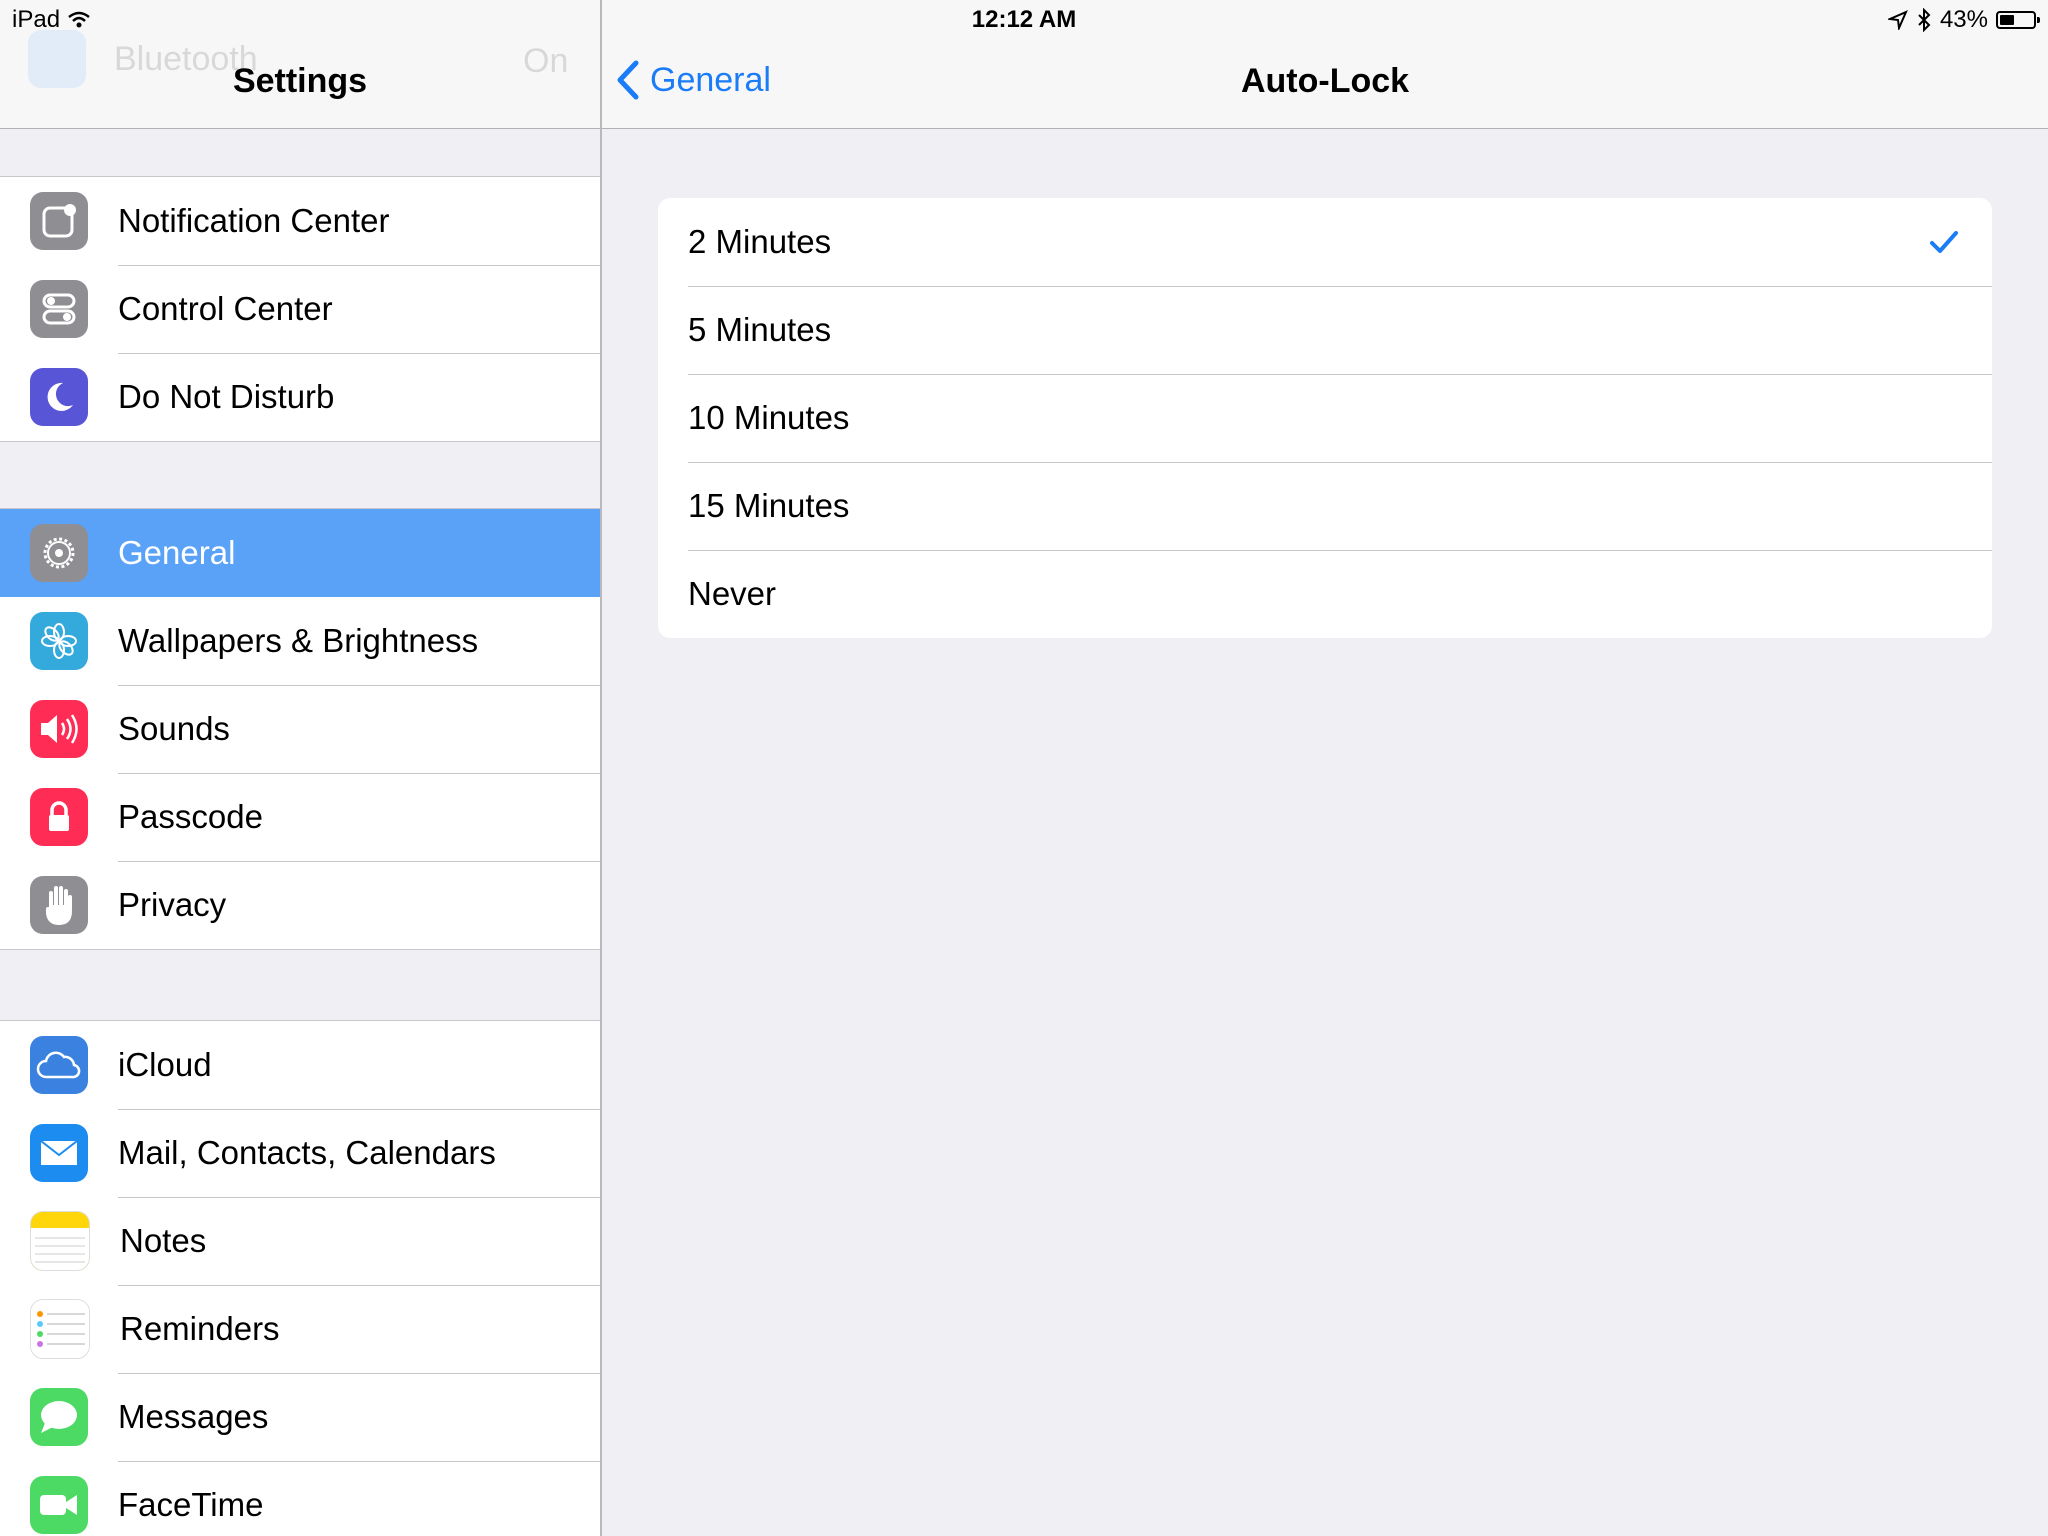  What do you see at coordinates (769, 505) in the screenshot?
I see `option-label: 15 Minutes` at bounding box center [769, 505].